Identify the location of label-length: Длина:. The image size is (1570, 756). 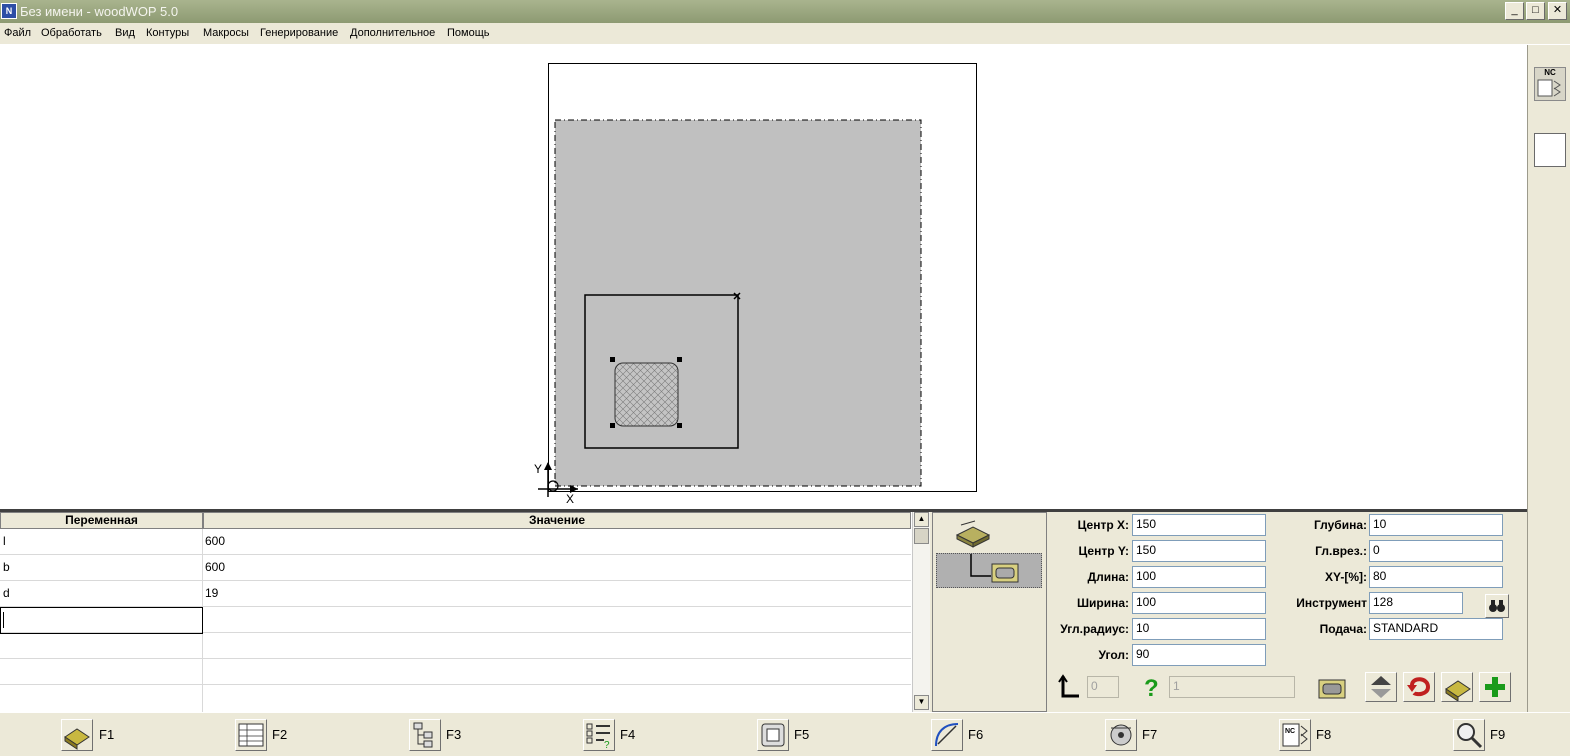
(1108, 577).